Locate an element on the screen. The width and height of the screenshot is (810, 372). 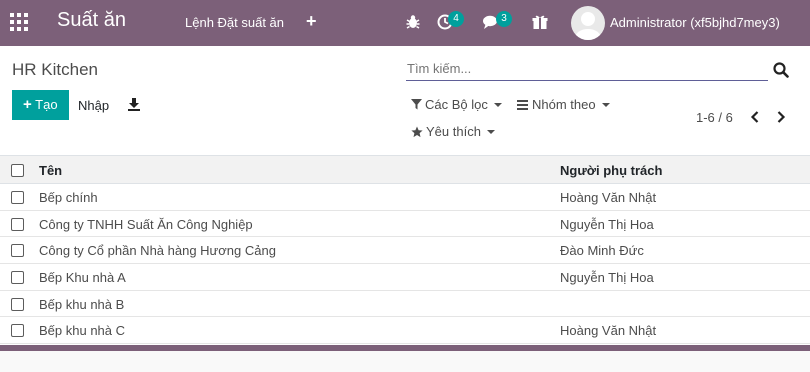
gift-icon is located at coordinates (540, 22).